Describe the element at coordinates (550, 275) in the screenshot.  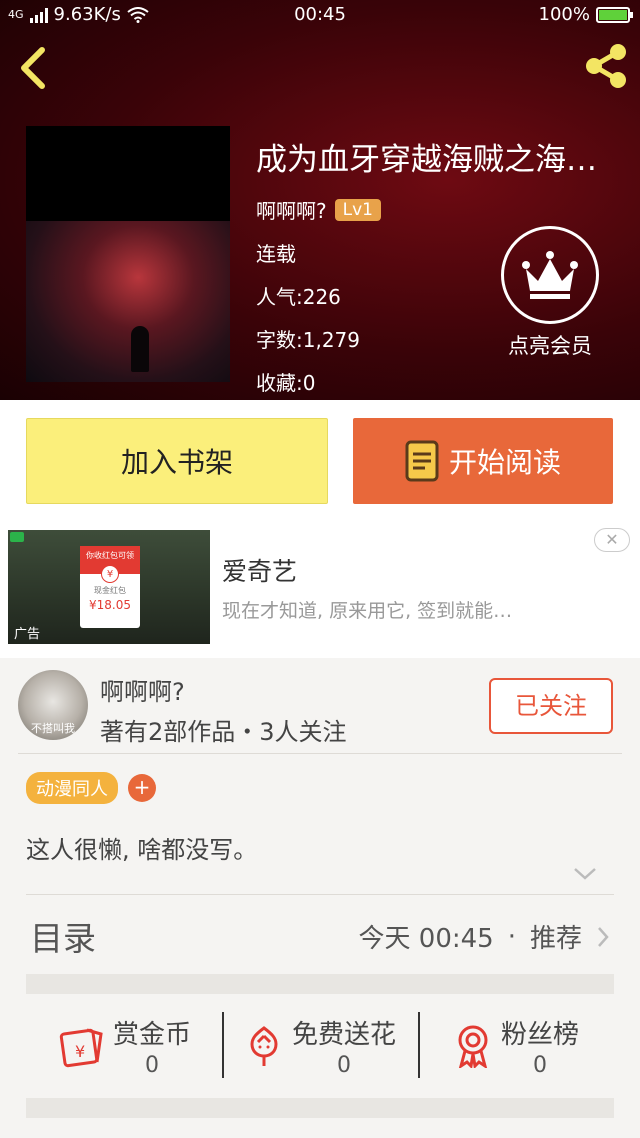
I see `crown-icon` at that location.